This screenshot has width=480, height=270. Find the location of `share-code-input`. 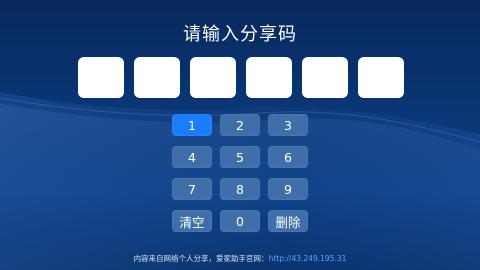

share-code-input is located at coordinates (241, 77).